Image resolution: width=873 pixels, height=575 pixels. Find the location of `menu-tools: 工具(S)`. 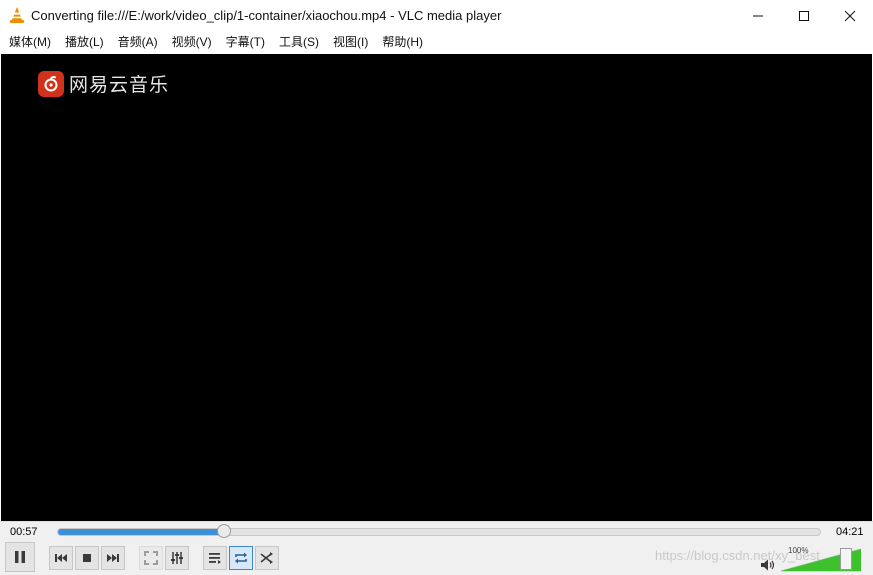

menu-tools: 工具(S) is located at coordinates (299, 42).